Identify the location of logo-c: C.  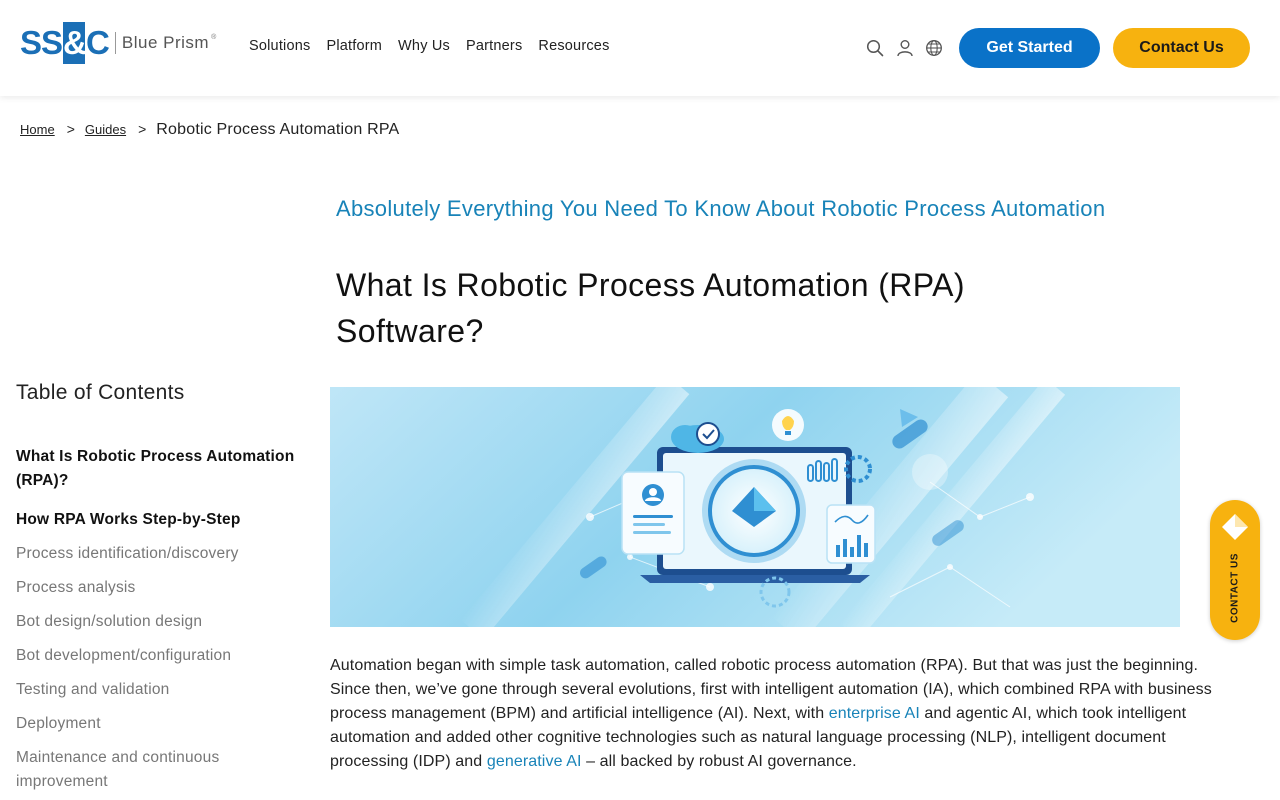
(98, 42).